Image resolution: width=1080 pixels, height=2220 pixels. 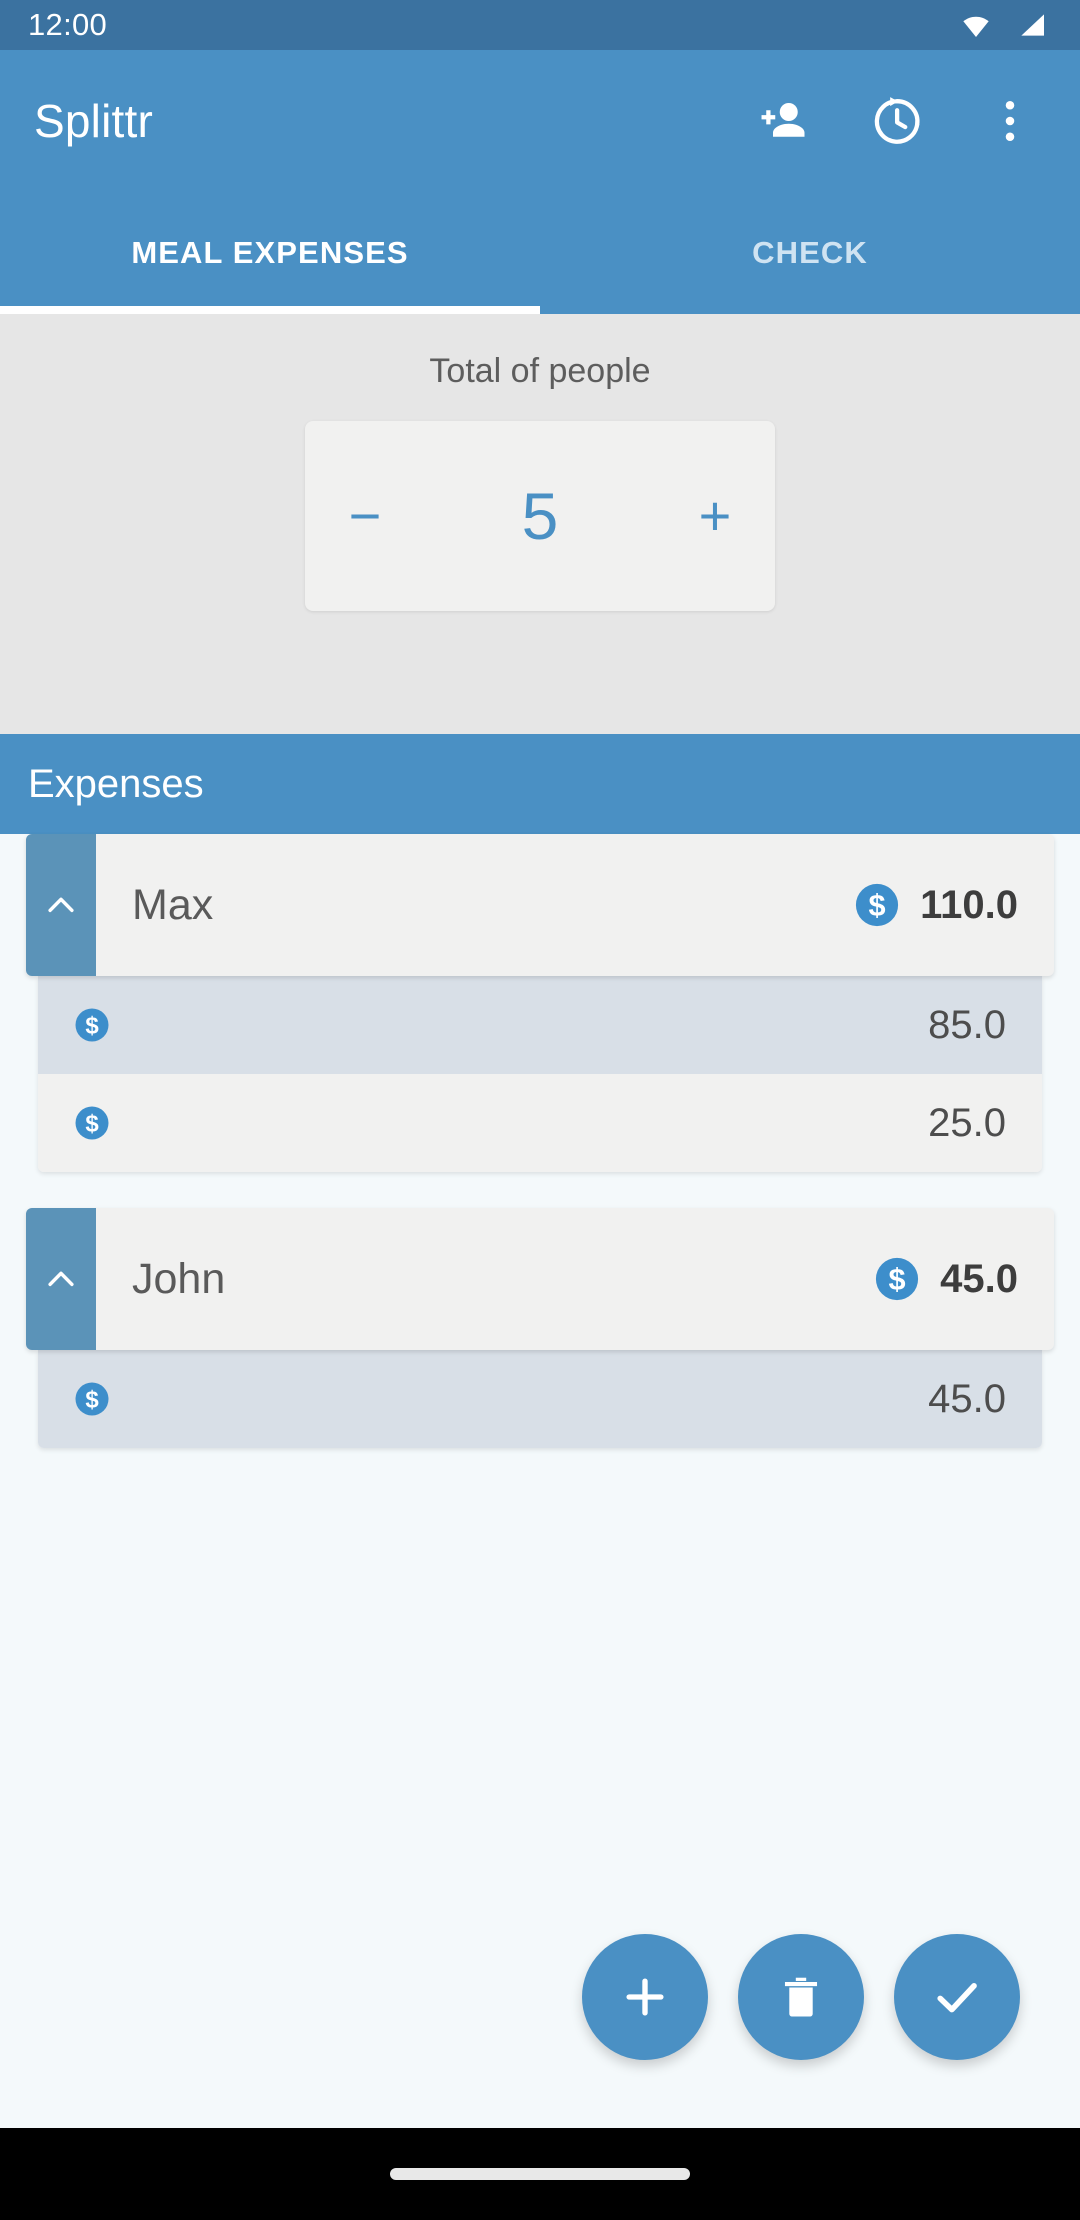 What do you see at coordinates (1004, 25) in the screenshot?
I see `status-bar-icons` at bounding box center [1004, 25].